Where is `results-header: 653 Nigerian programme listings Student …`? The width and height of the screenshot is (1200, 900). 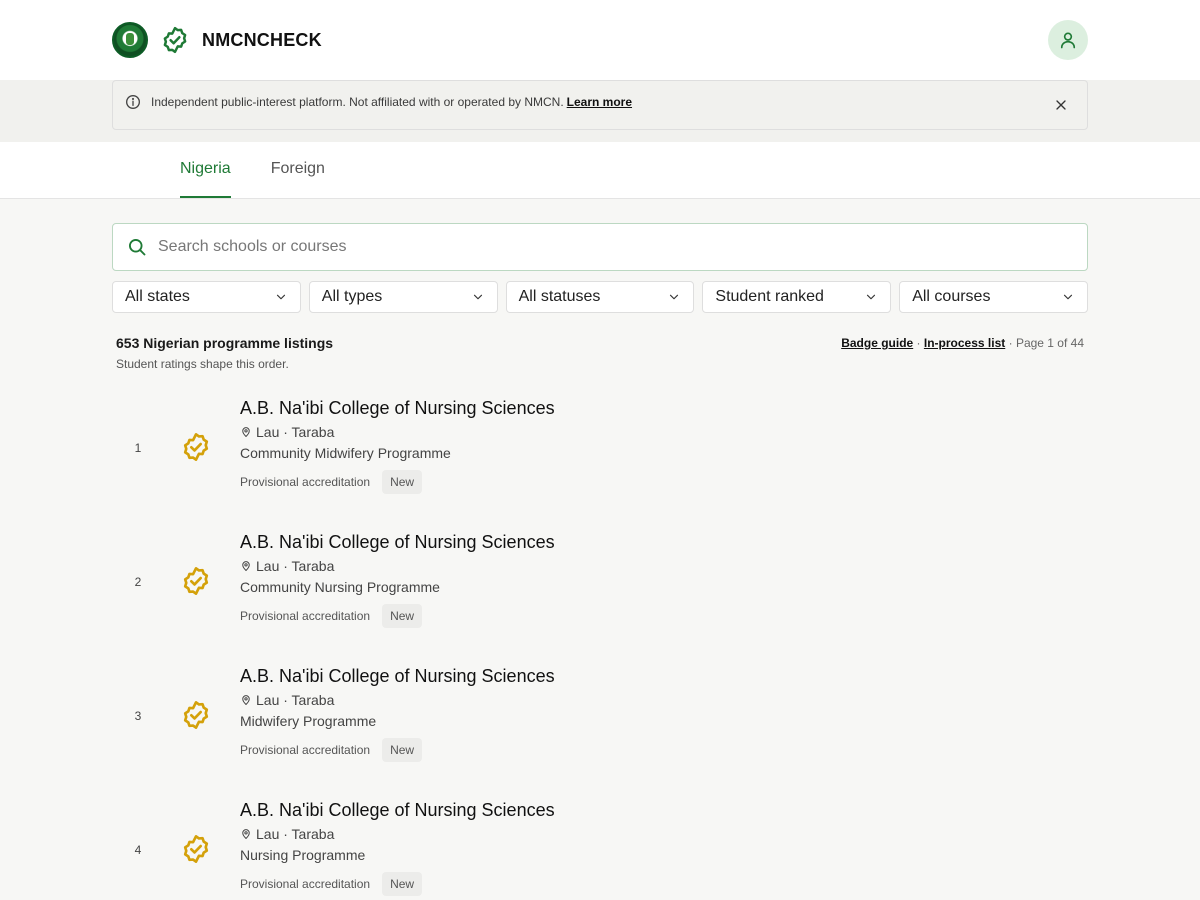 results-header: 653 Nigerian programme listings Student … is located at coordinates (600, 353).